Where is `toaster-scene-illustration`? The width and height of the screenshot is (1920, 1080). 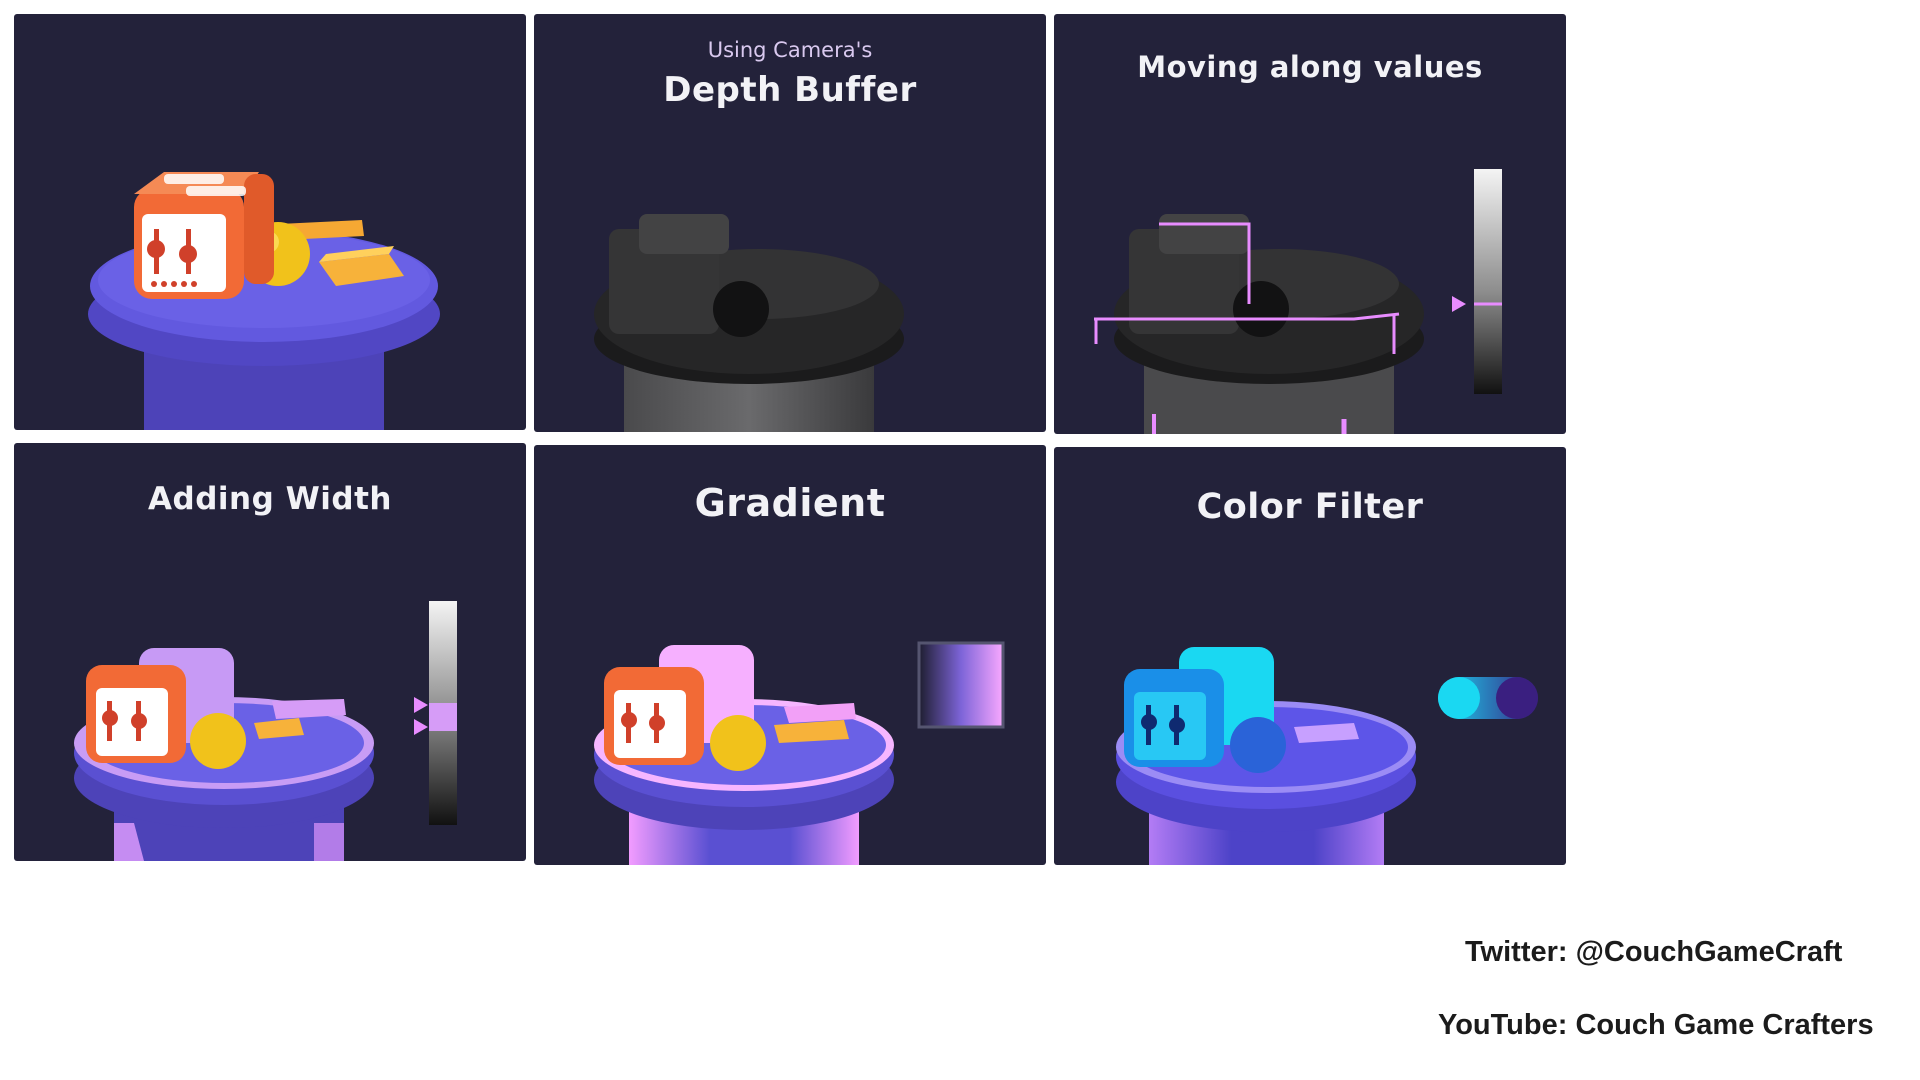
toaster-scene-illustration is located at coordinates (264, 301).